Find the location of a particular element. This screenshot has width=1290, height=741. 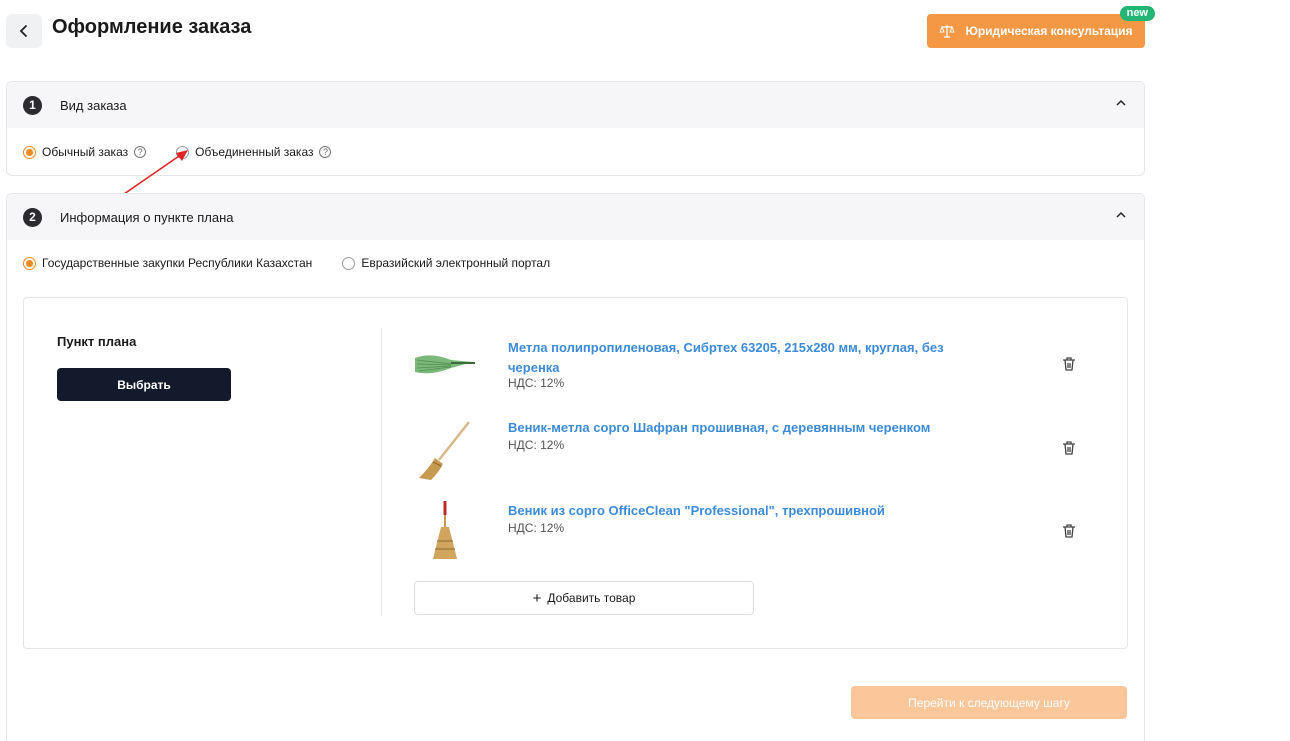

broom-polypropylene-image is located at coordinates (445, 364).